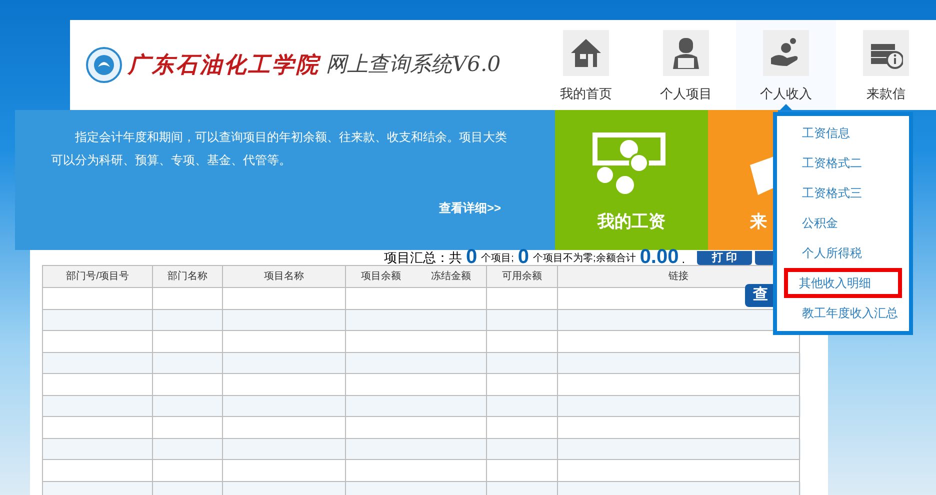 This screenshot has width=936, height=495. I want to click on column-label: 可用余额, so click(522, 277).